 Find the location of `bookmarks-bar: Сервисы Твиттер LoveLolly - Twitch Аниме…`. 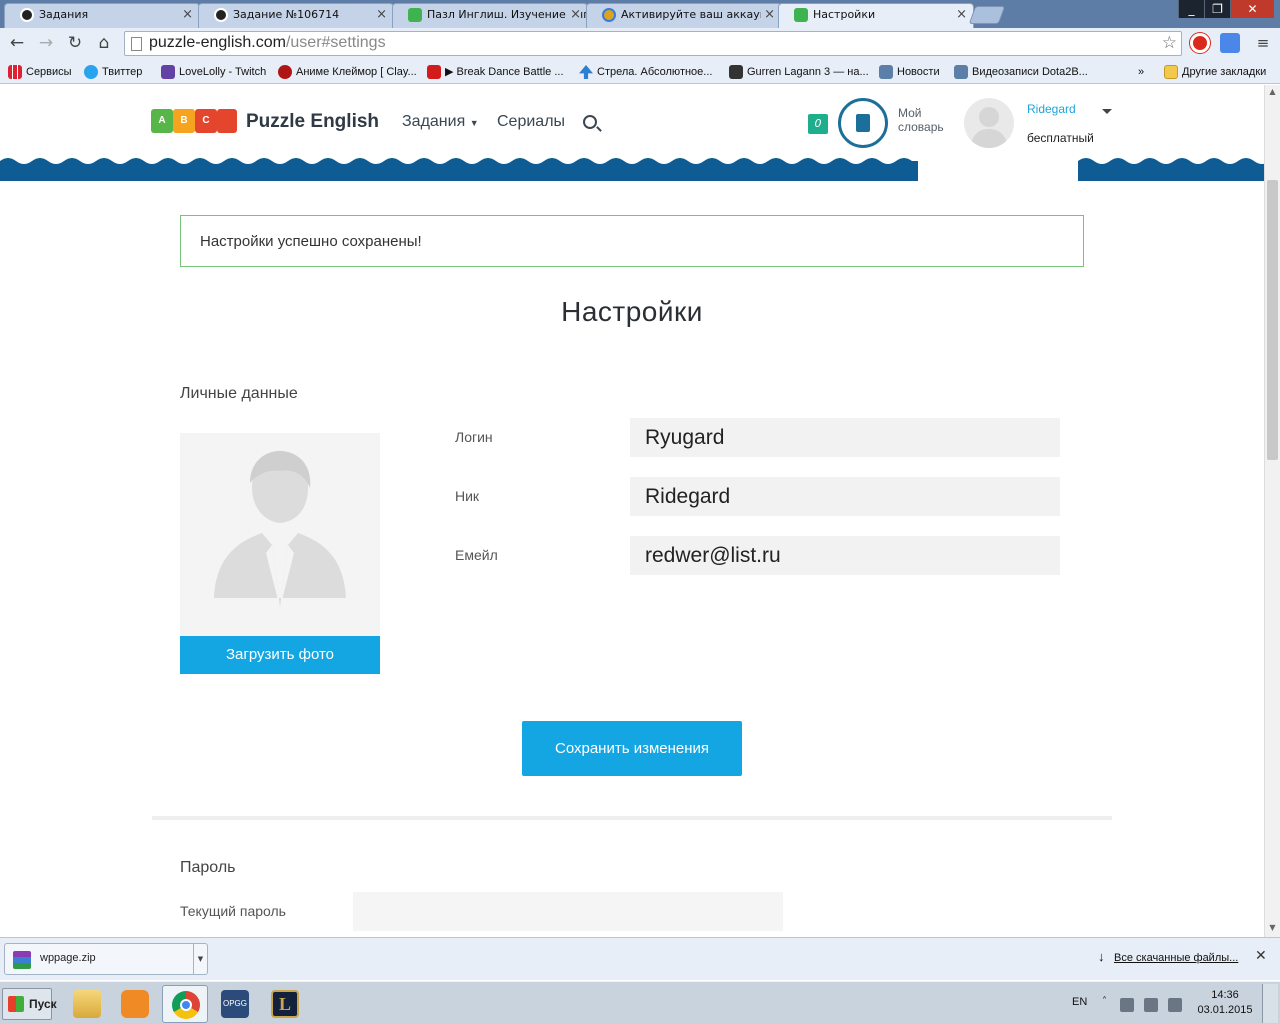

bookmarks-bar: Сервисы Твиттер LoveLolly - Twitch Аниме… is located at coordinates (640, 72).